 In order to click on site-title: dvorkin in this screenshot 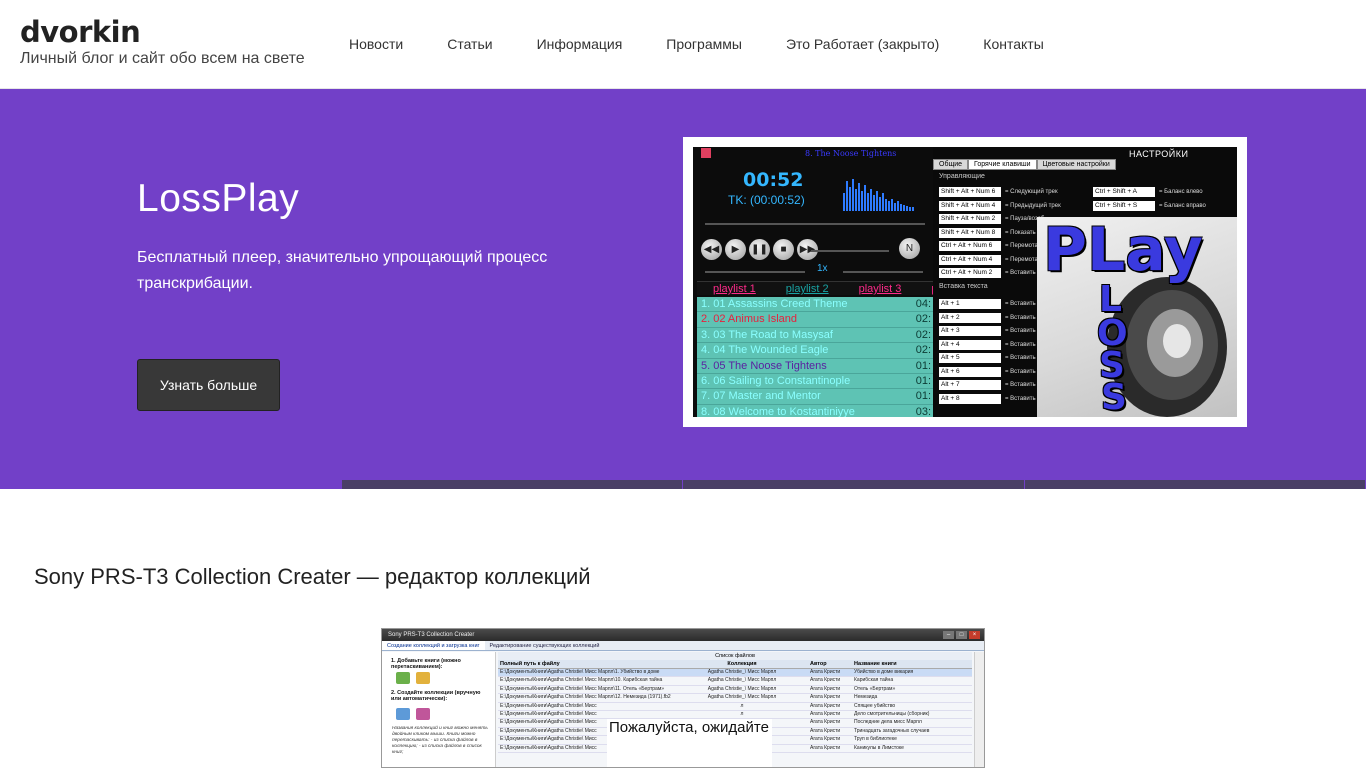, I will do `click(162, 32)`.